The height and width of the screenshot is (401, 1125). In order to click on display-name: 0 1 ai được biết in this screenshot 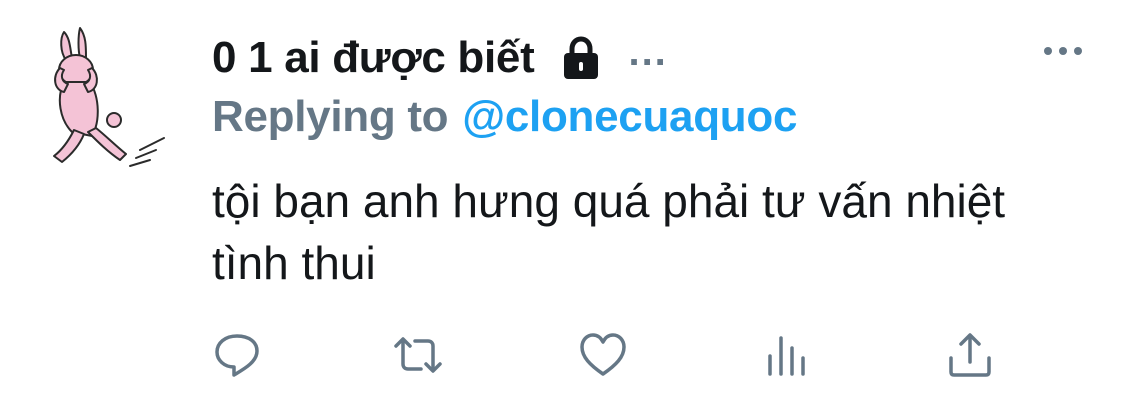, I will do `click(373, 58)`.